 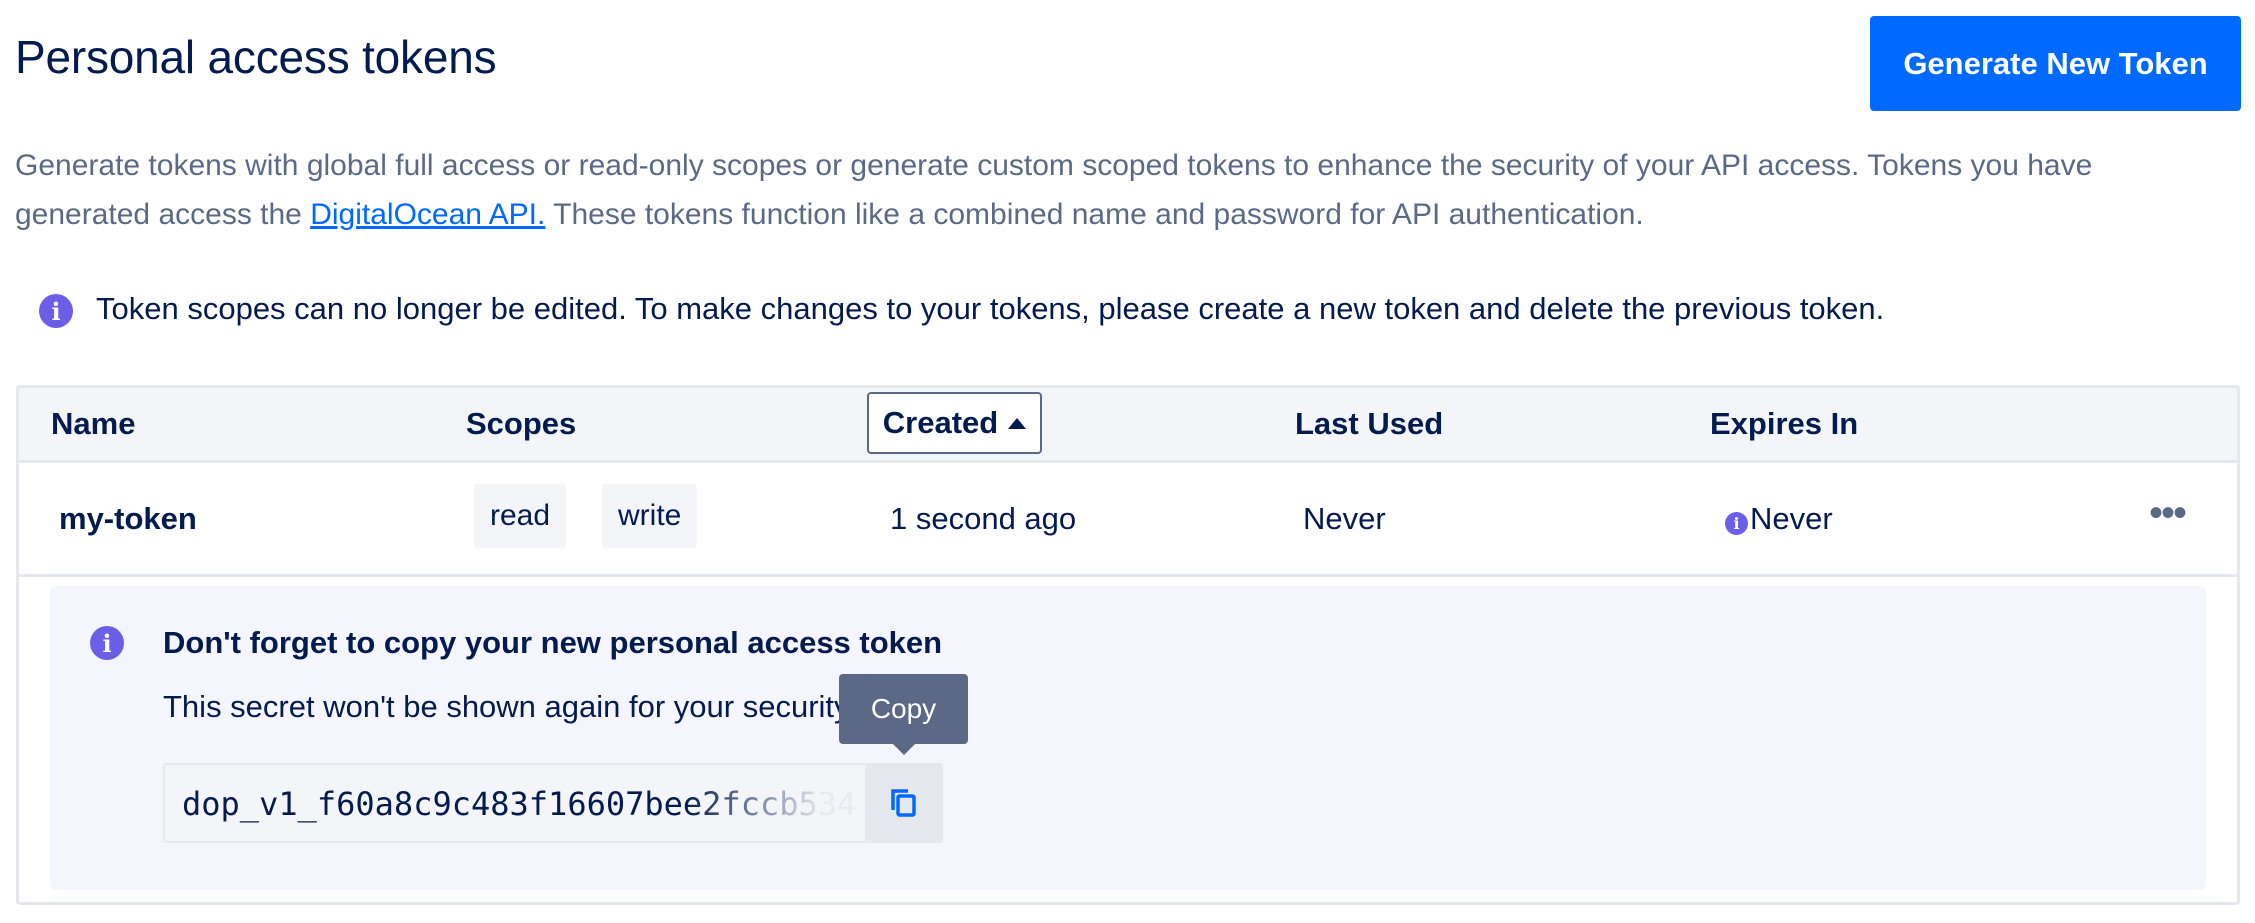 What do you see at coordinates (940, 422) in the screenshot?
I see `created-header-label: Created` at bounding box center [940, 422].